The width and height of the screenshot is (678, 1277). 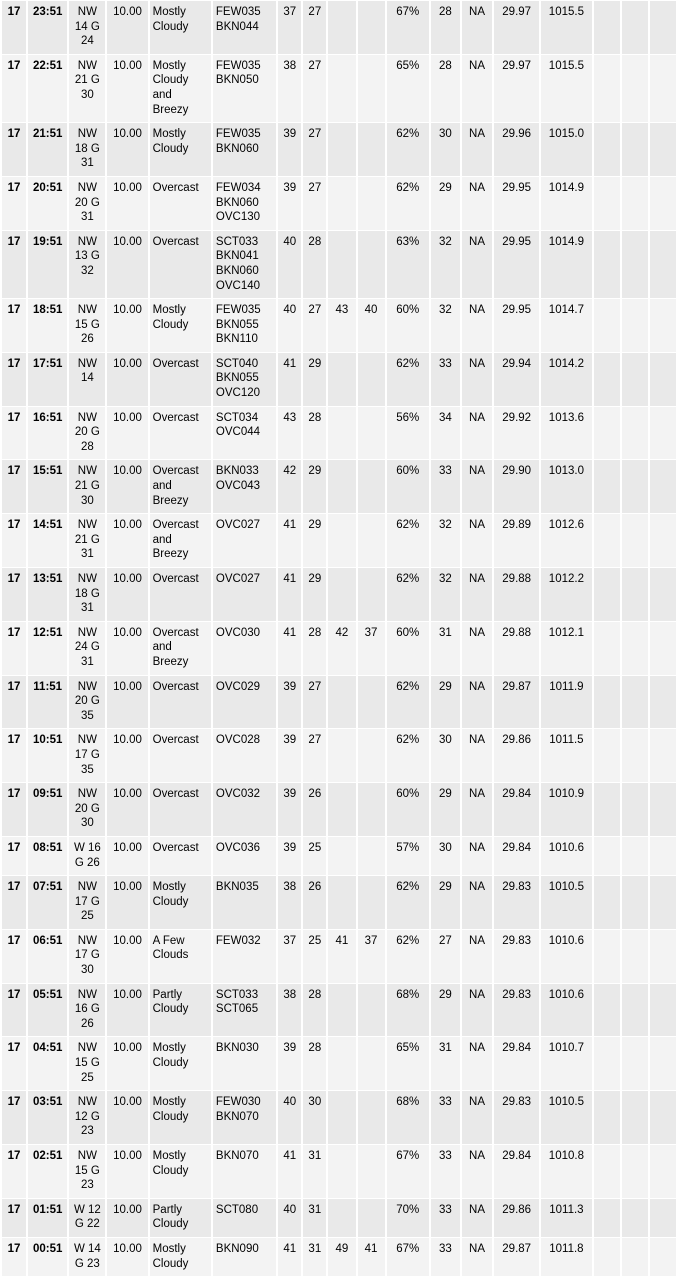 What do you see at coordinates (180, 149) in the screenshot?
I see `cell-weather: Mostly Cloudy` at bounding box center [180, 149].